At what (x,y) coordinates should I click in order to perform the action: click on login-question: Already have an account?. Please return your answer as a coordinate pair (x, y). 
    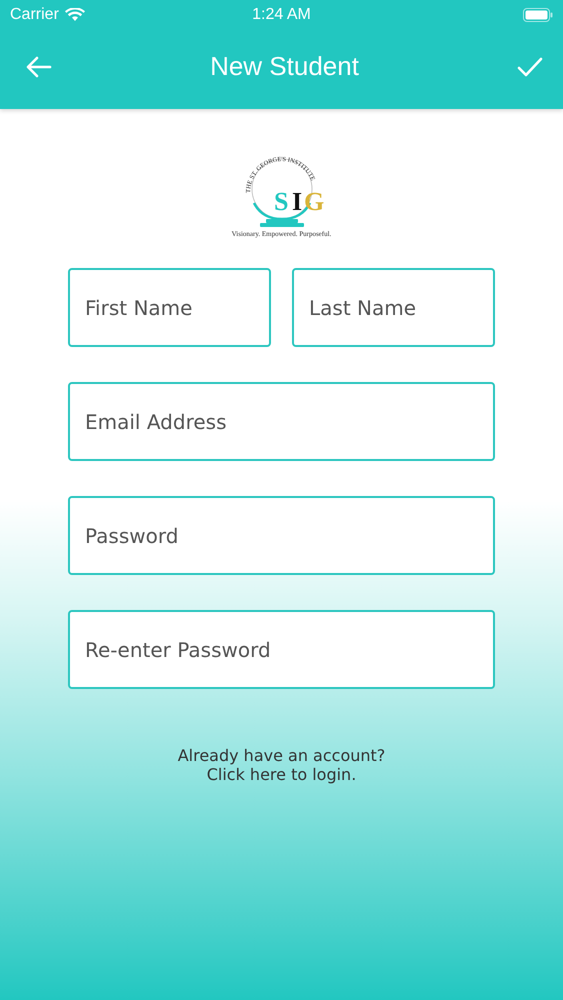
    Looking at the image, I should click on (282, 755).